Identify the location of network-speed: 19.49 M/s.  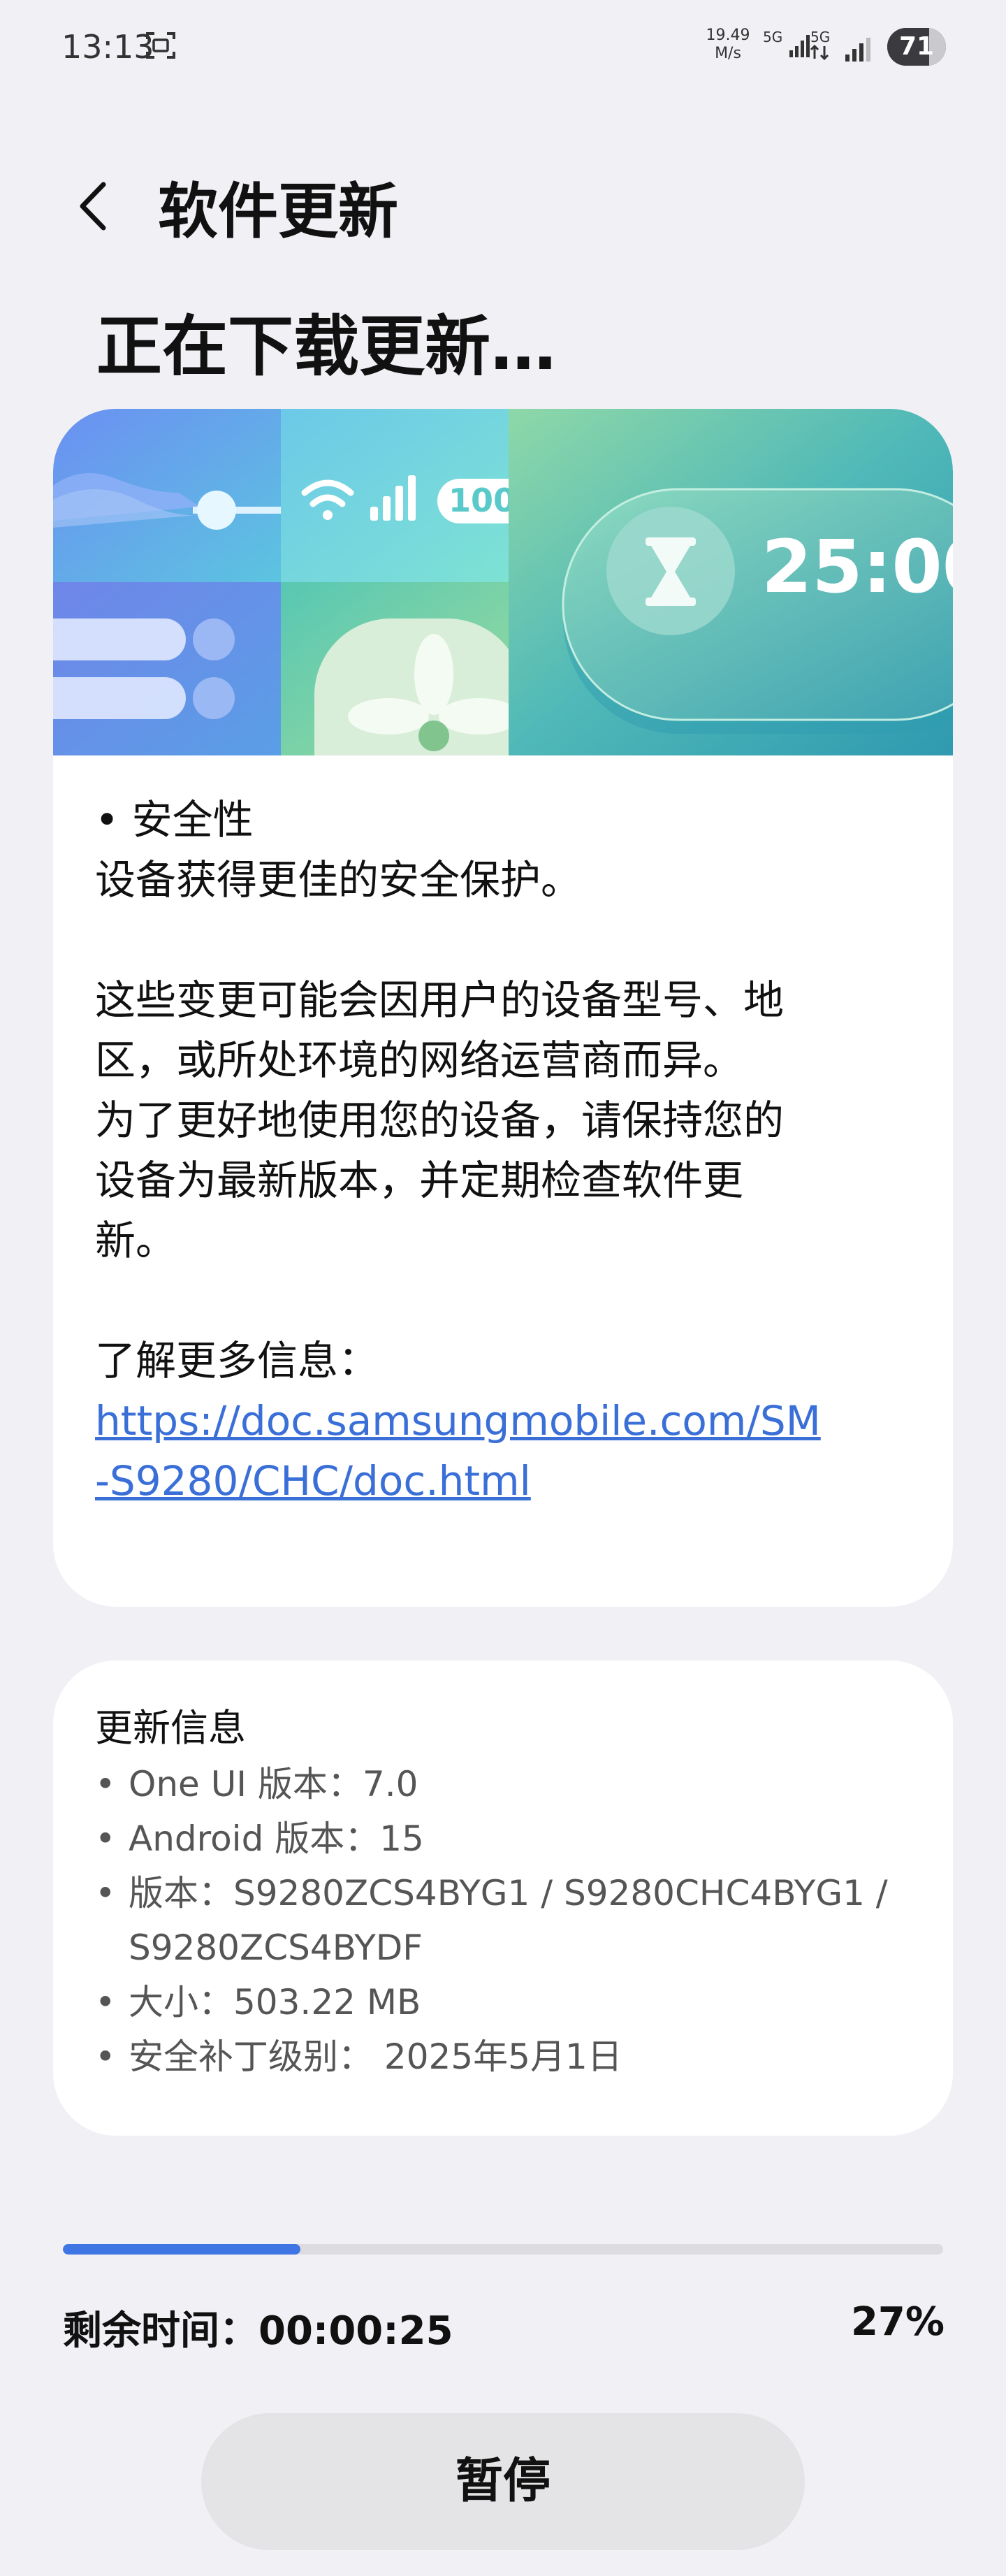
(728, 45).